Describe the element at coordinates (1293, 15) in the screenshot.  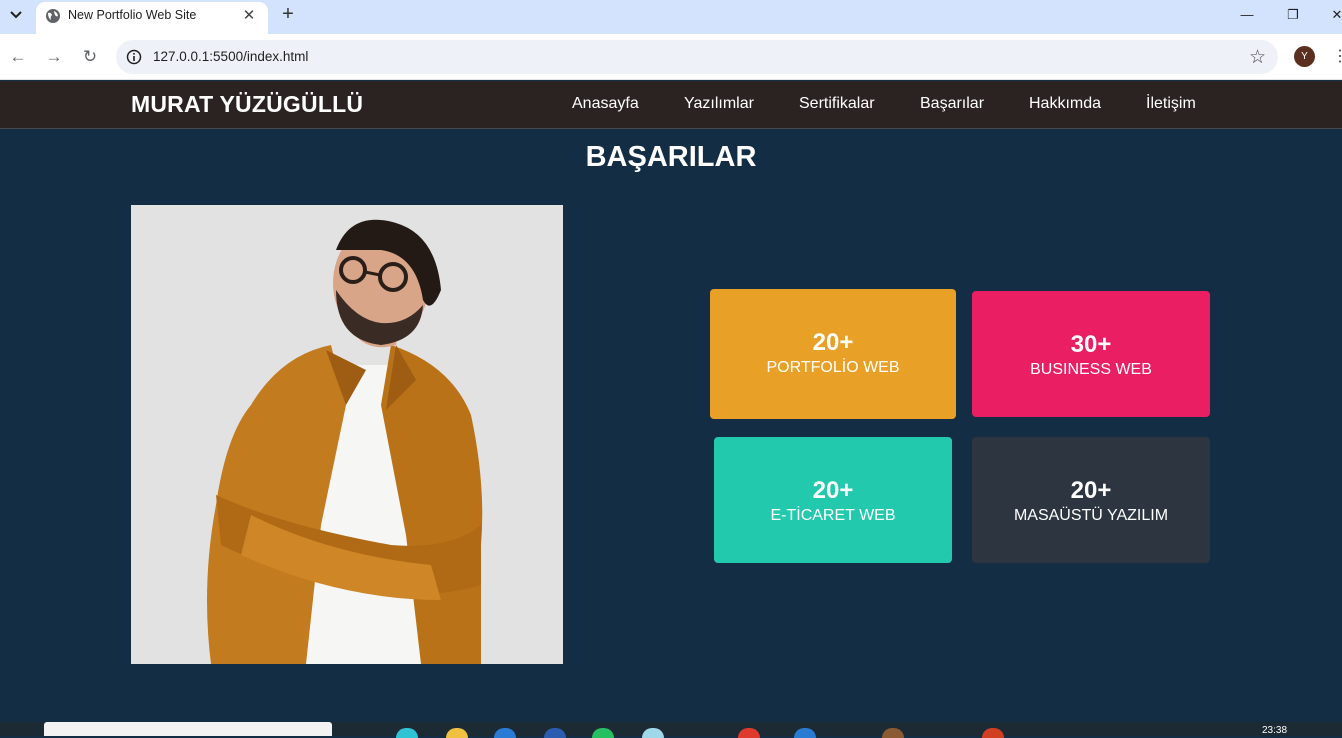
I see `restore-icon: ❐` at that location.